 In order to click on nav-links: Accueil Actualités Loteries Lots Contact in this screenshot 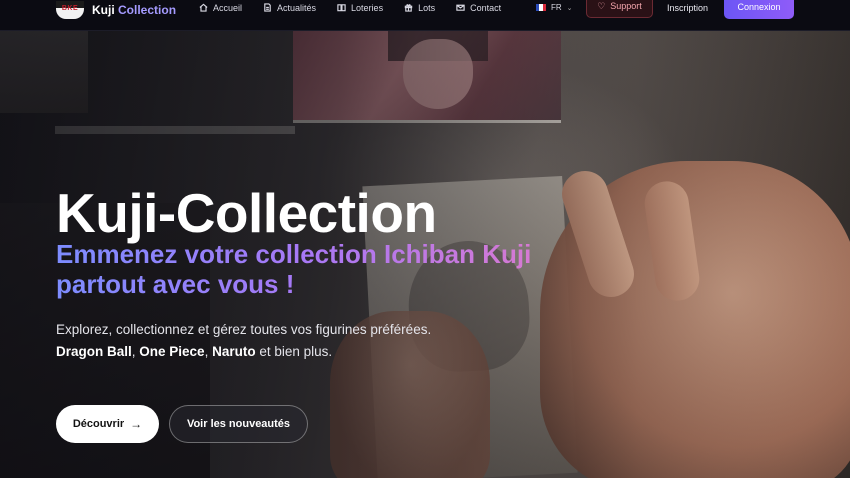, I will do `click(360, 7)`.